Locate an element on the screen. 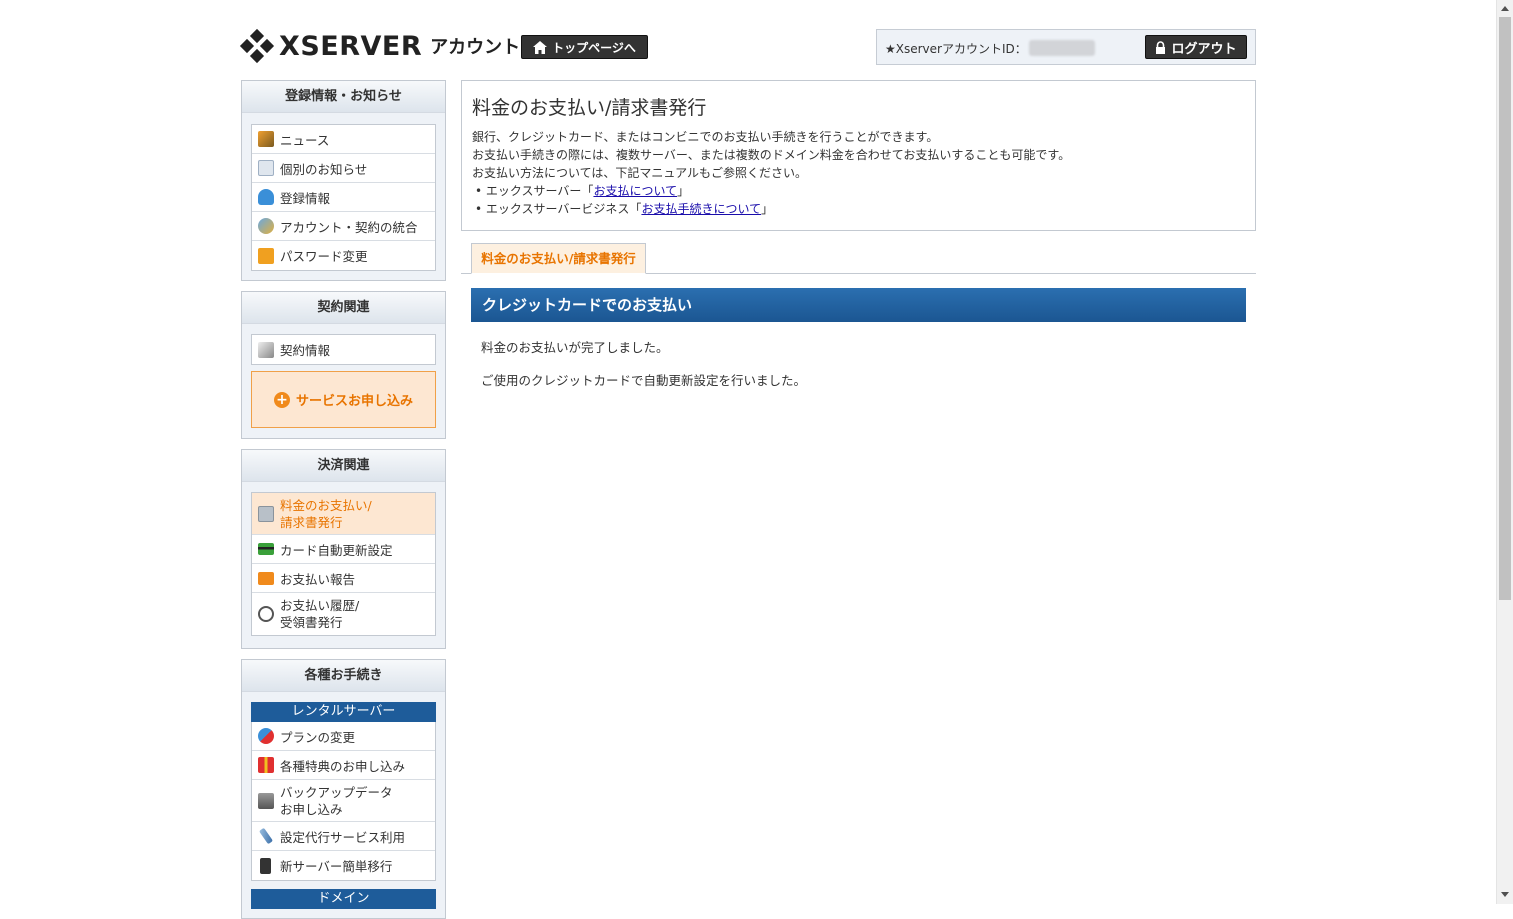 This screenshot has width=1513, height=919. sidebar-item-label: アカウント・契約の統合 is located at coordinates (349, 227).